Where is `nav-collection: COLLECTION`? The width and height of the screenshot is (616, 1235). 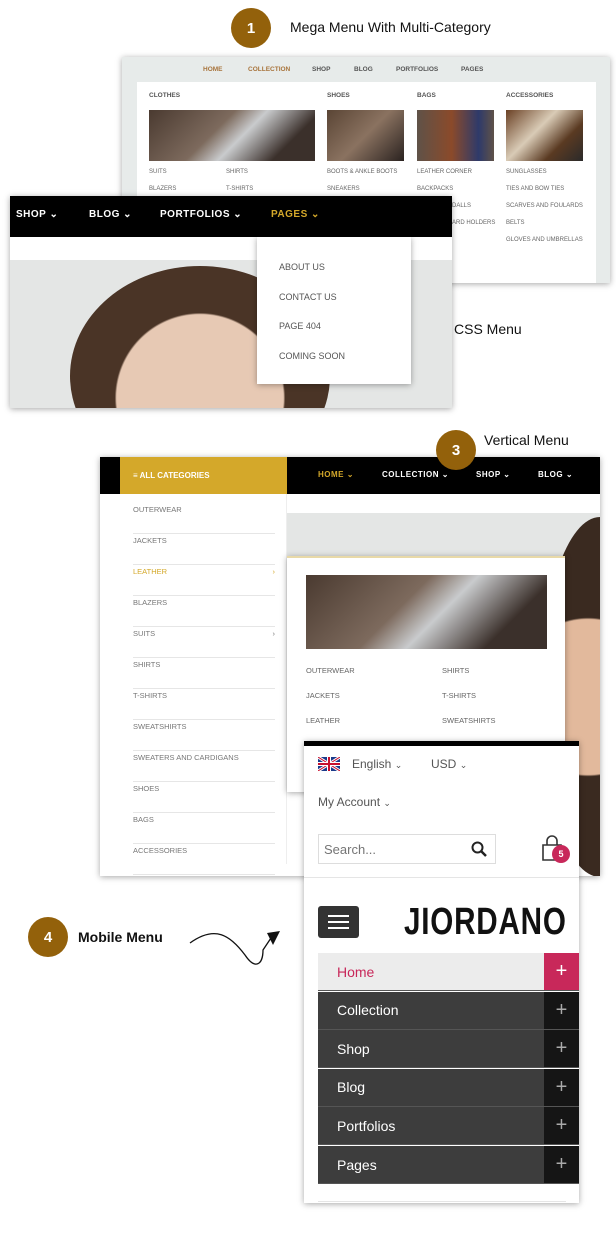 nav-collection: COLLECTION is located at coordinates (269, 69).